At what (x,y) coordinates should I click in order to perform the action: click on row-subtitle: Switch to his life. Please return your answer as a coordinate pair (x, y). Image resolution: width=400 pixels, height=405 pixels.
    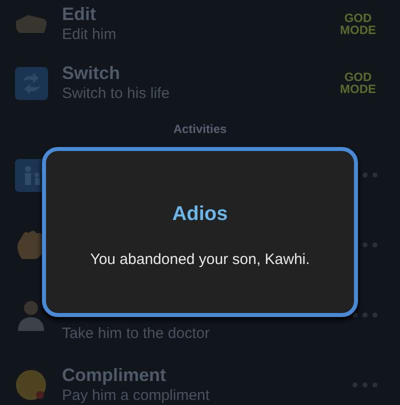
    Looking at the image, I should click on (116, 94).